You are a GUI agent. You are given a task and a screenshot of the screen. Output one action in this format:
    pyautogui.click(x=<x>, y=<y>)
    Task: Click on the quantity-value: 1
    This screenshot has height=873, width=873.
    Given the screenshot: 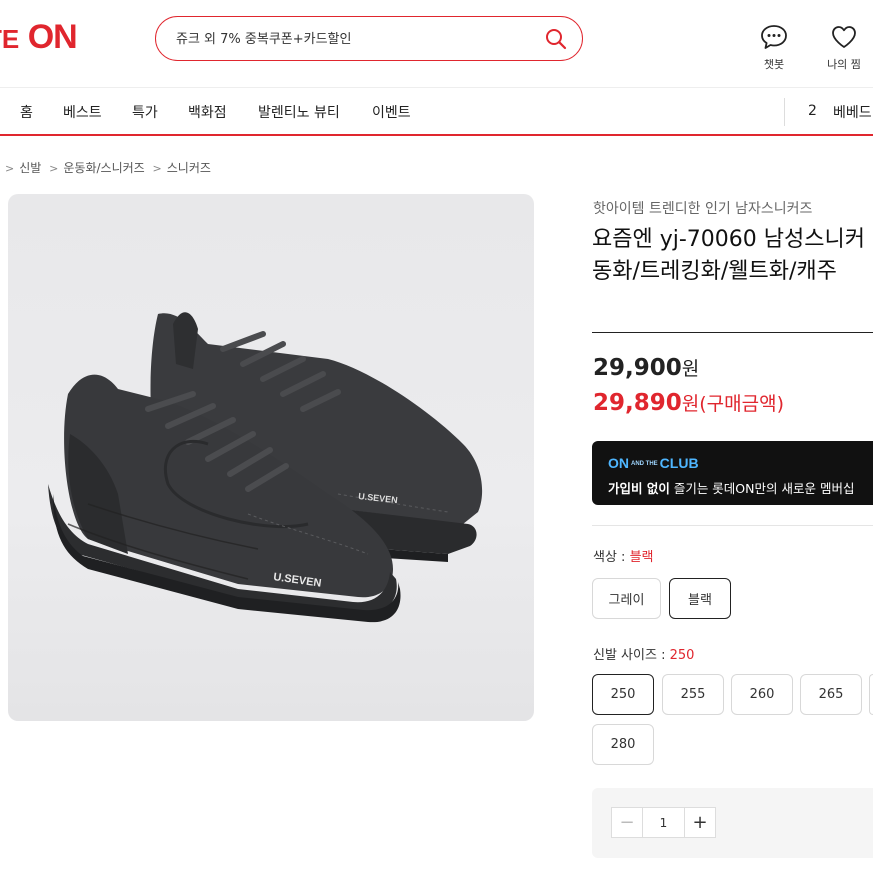 What is the action you would take?
    pyautogui.click(x=663, y=822)
    